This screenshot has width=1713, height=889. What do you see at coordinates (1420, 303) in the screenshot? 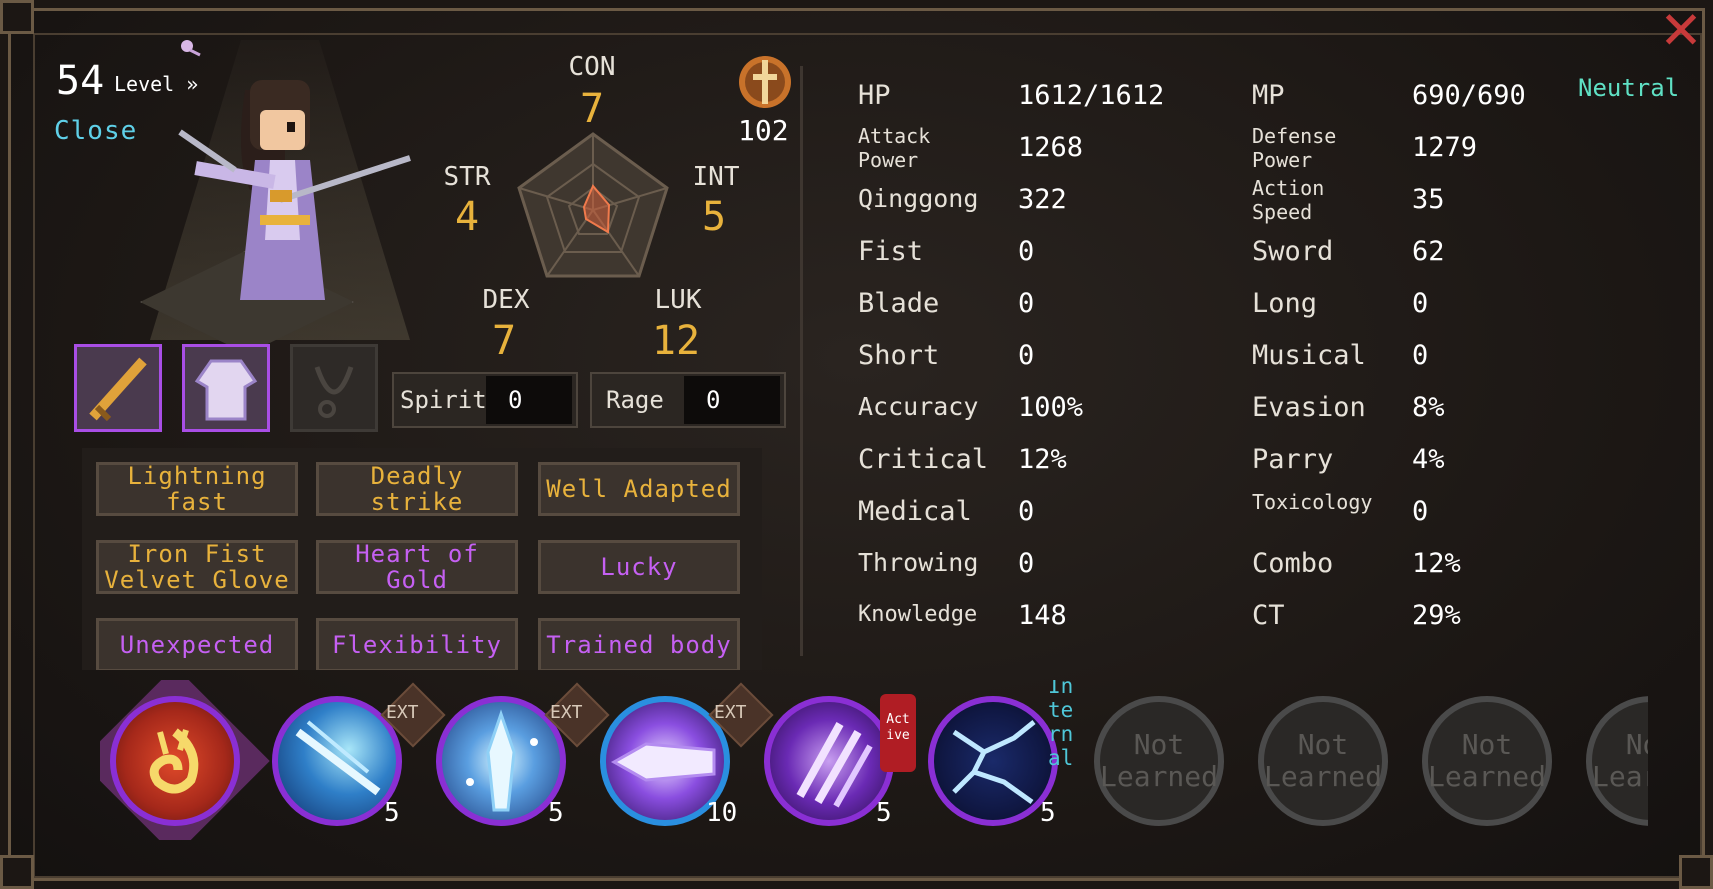
I see `stat-long-value: 0` at bounding box center [1420, 303].